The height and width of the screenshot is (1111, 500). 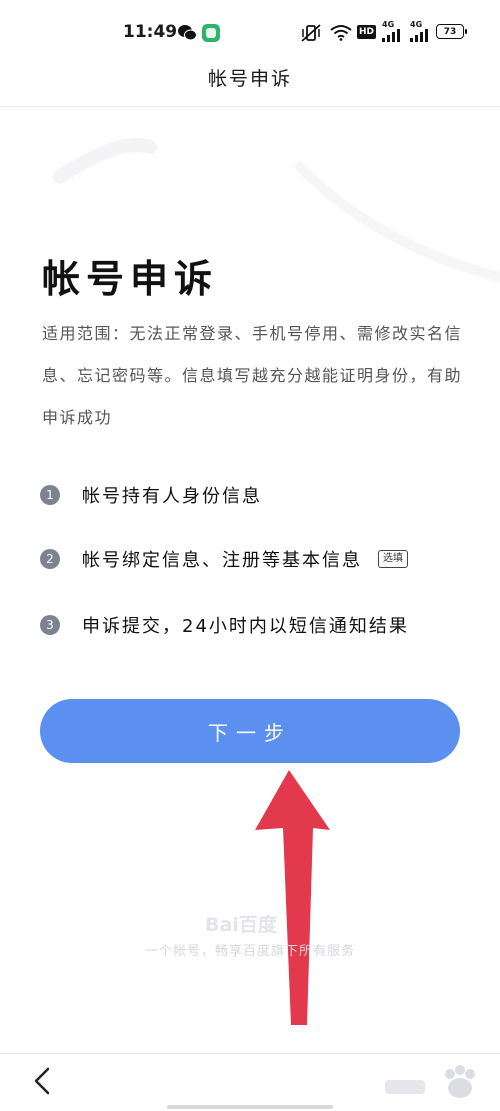 What do you see at coordinates (430, 1081) in the screenshot?
I see `watermark-logo-icon` at bounding box center [430, 1081].